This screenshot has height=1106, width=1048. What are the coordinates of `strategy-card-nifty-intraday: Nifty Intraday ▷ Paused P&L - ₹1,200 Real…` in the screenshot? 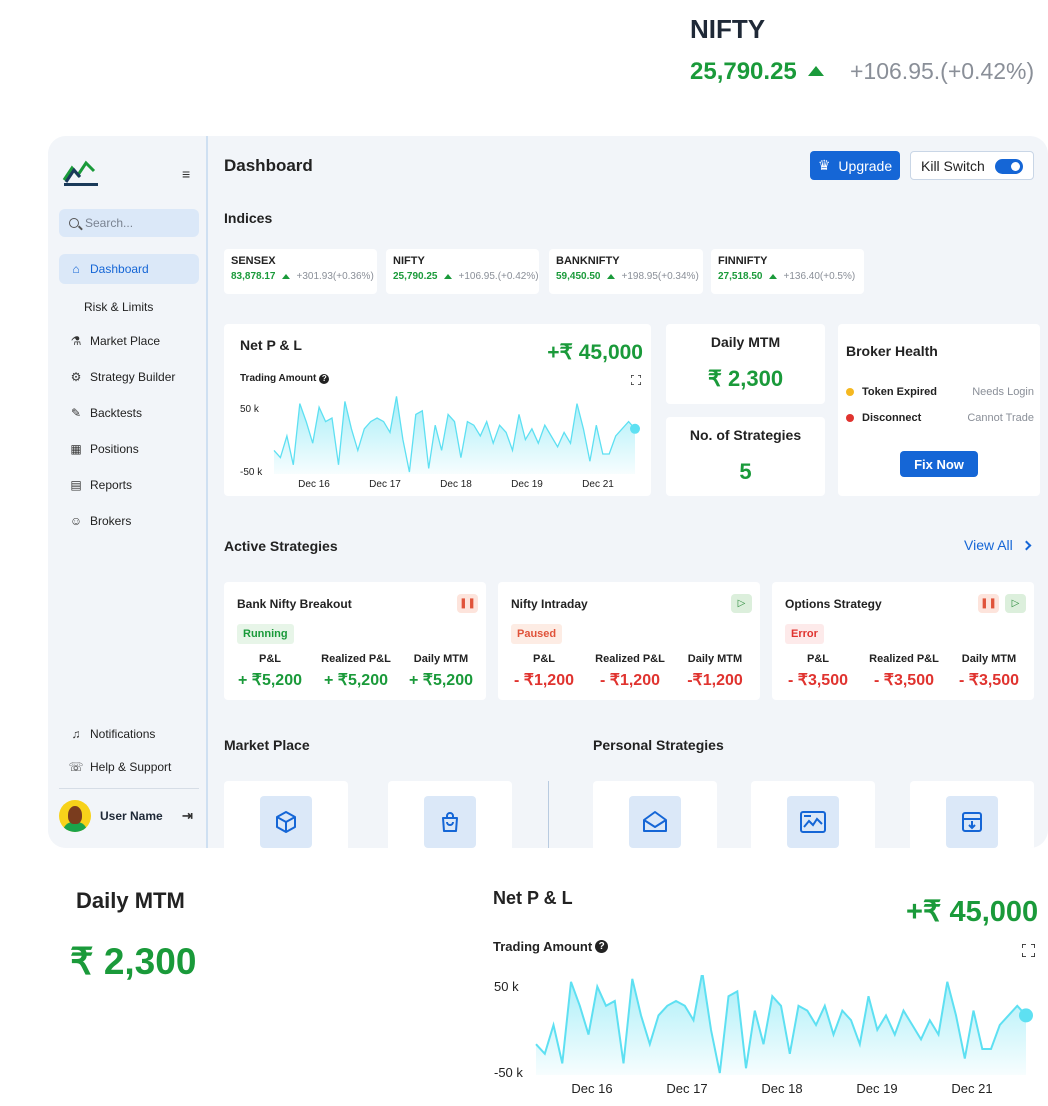 It's located at (629, 641).